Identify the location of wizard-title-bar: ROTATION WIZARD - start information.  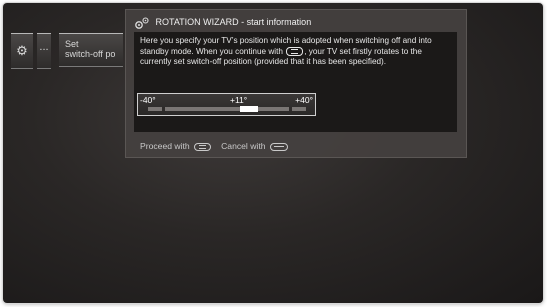
(222, 22).